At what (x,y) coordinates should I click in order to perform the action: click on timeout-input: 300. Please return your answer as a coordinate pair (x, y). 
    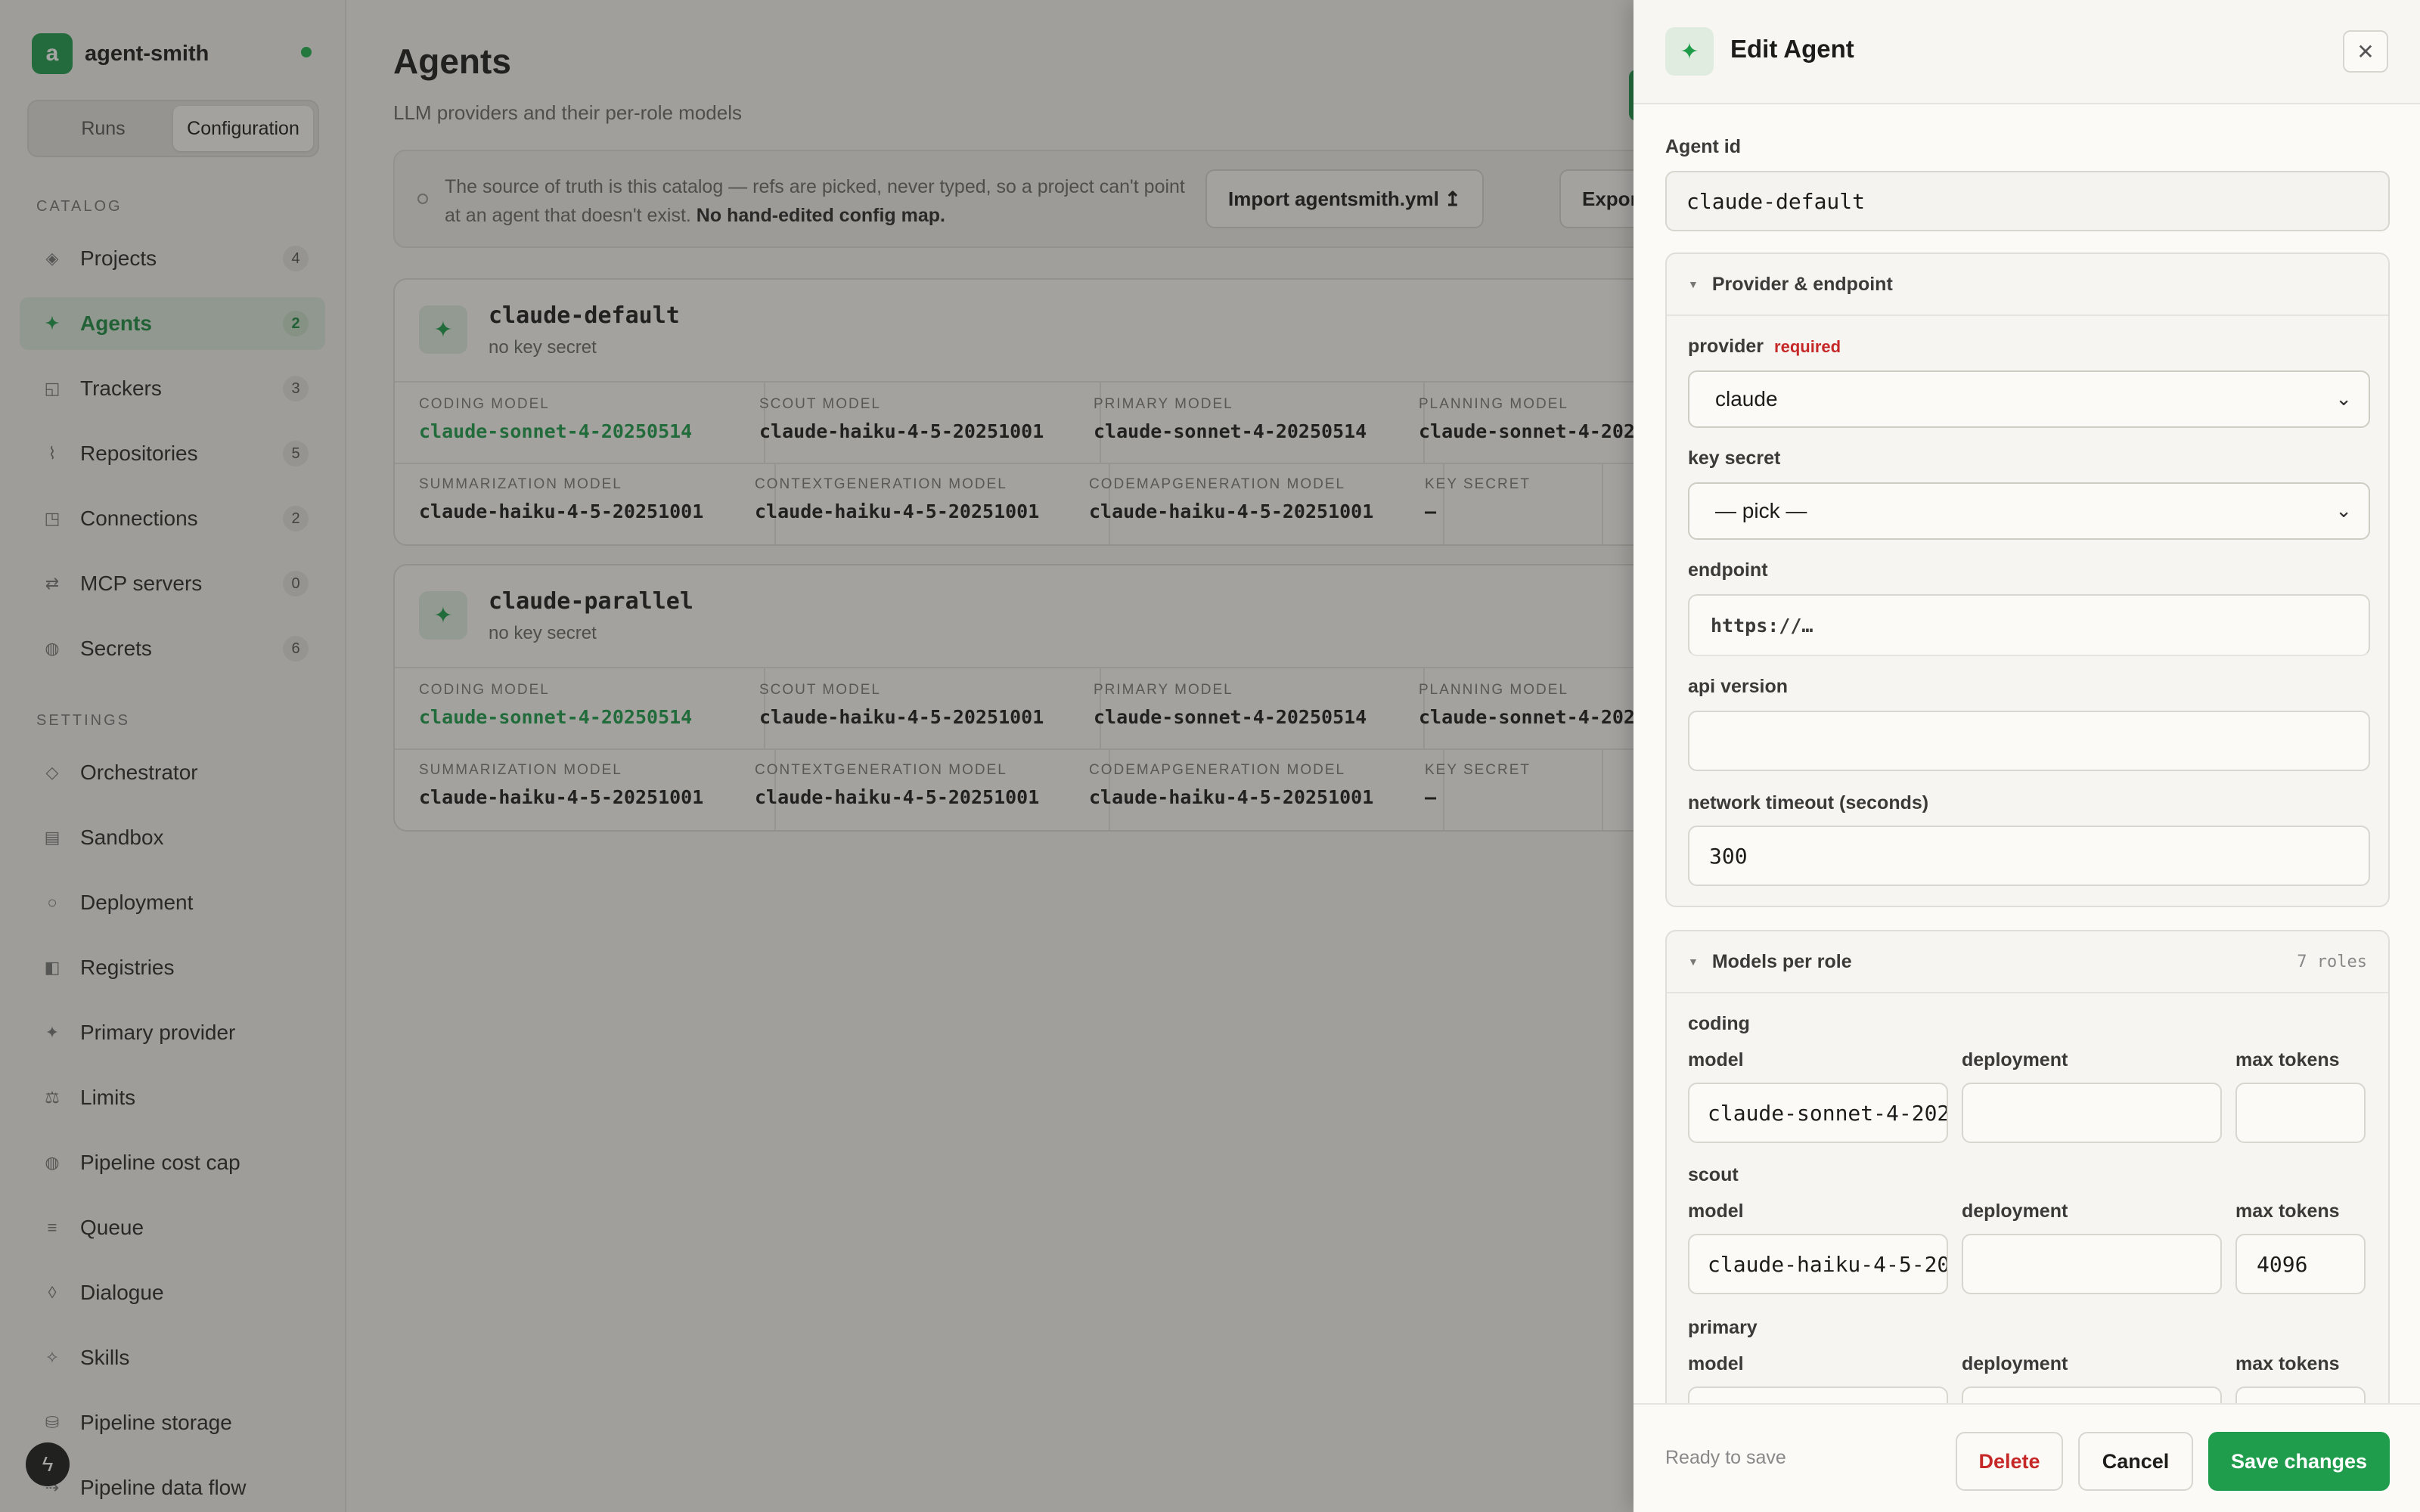
    Looking at the image, I should click on (2029, 856).